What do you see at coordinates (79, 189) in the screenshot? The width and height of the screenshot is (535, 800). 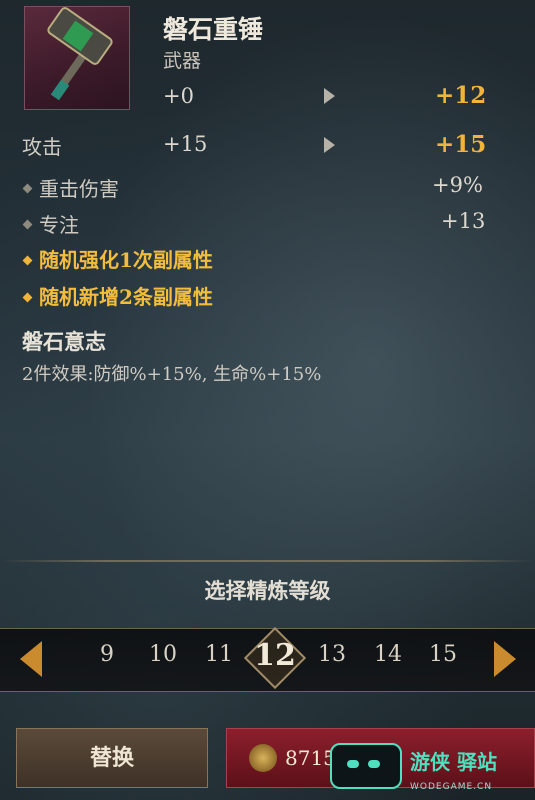 I see `sub-stat-label: 重击伤害` at bounding box center [79, 189].